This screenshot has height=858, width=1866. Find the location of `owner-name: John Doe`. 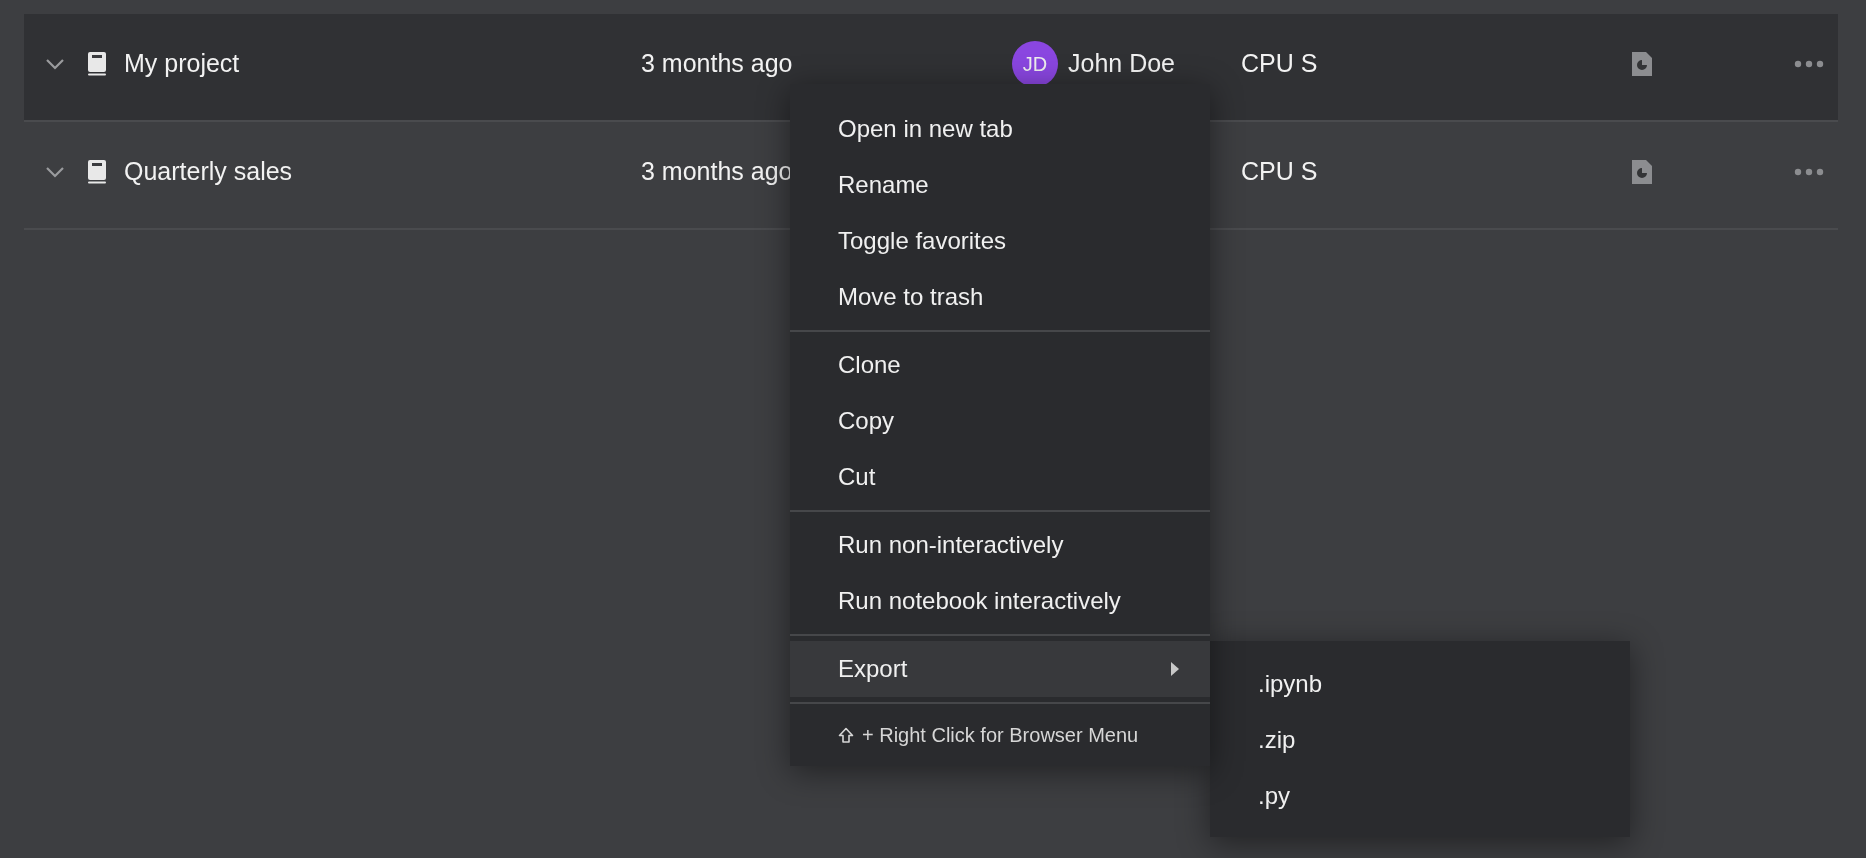

owner-name: John Doe is located at coordinates (1122, 64).